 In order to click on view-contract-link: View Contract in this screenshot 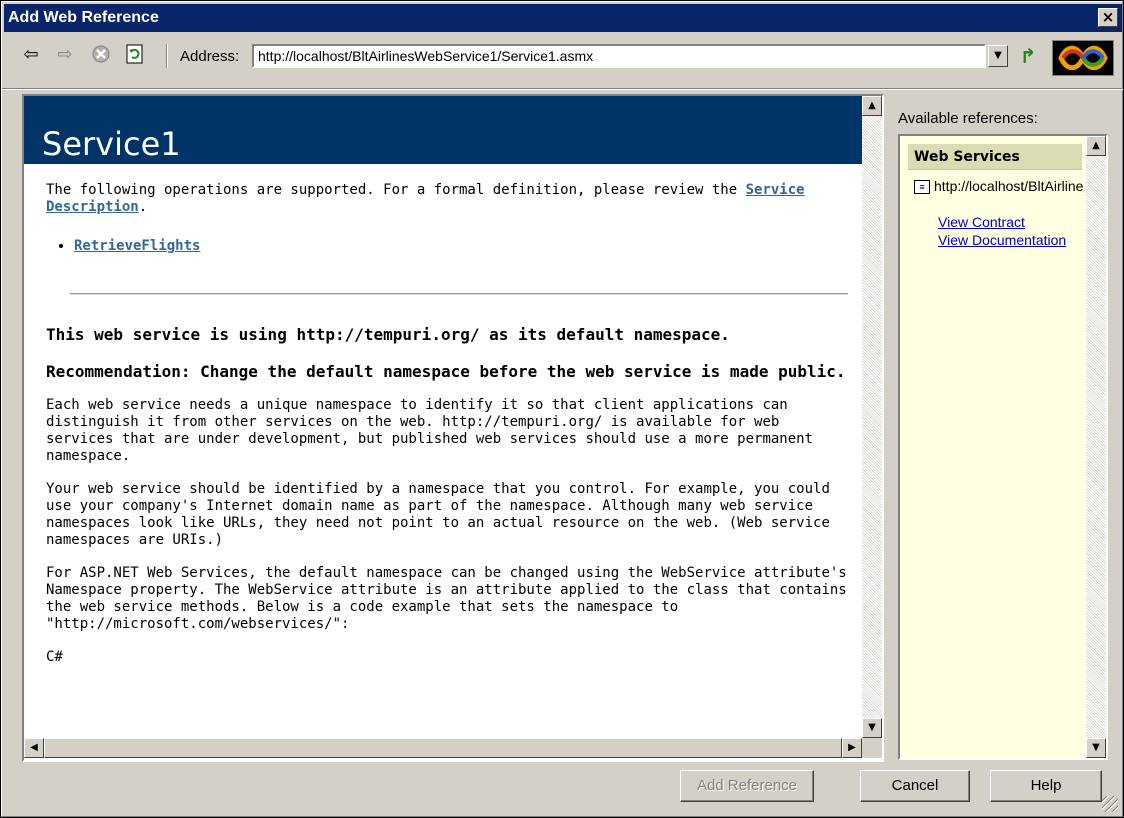, I will do `click(1011, 222)`.